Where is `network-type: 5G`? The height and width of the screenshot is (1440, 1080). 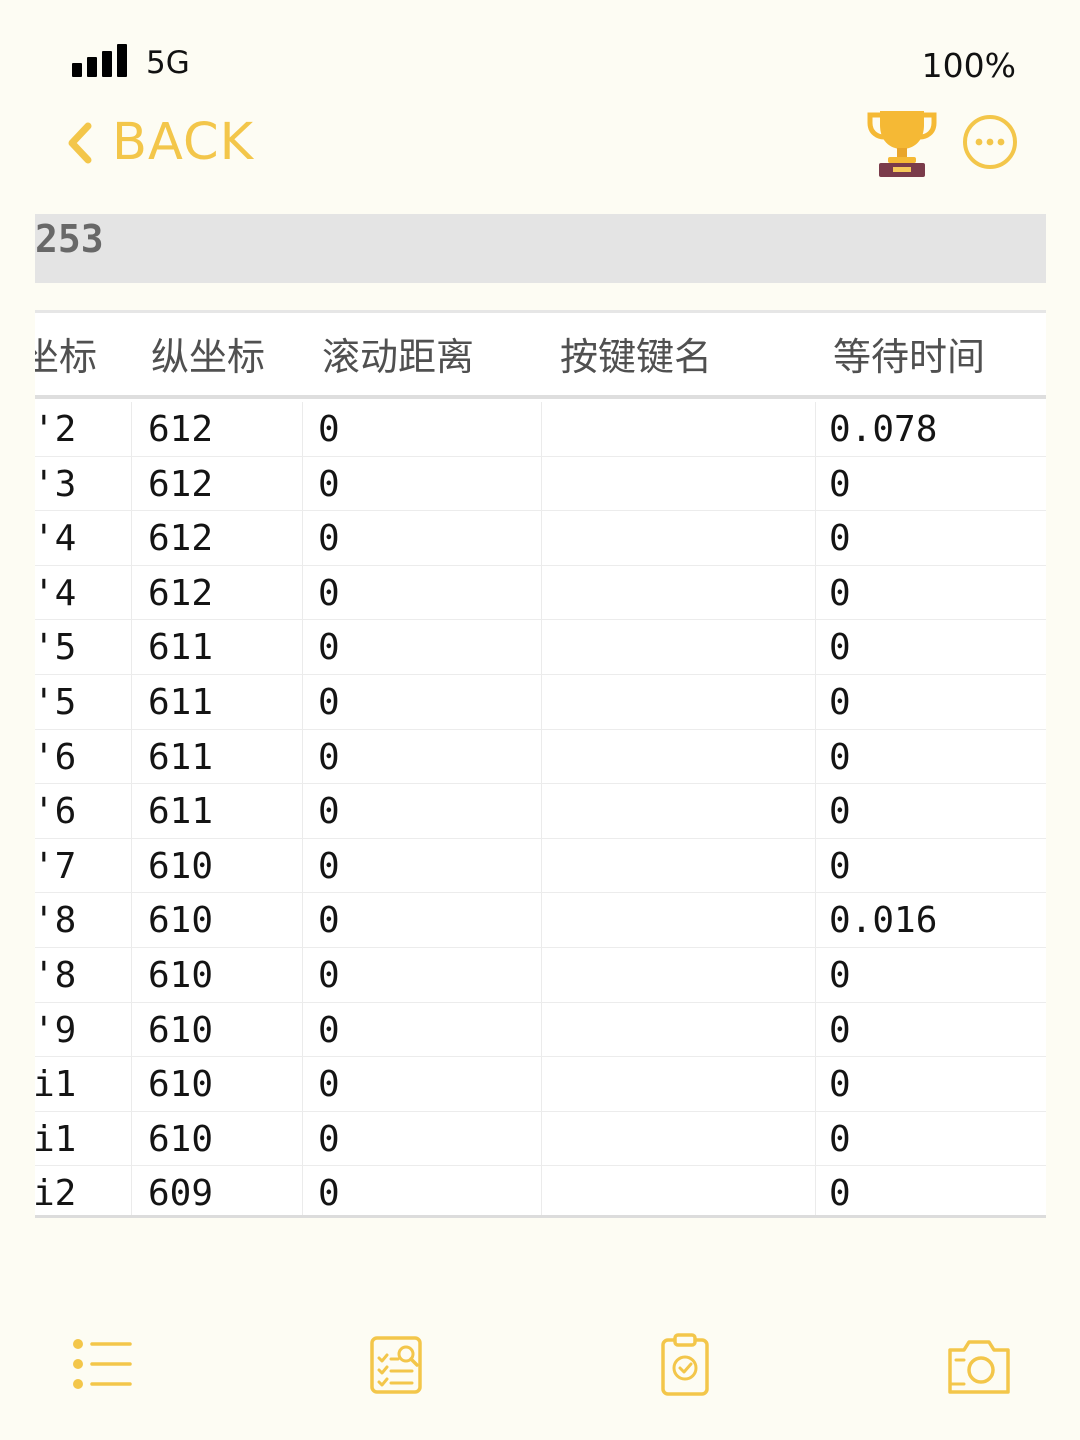
network-type: 5G is located at coordinates (168, 63).